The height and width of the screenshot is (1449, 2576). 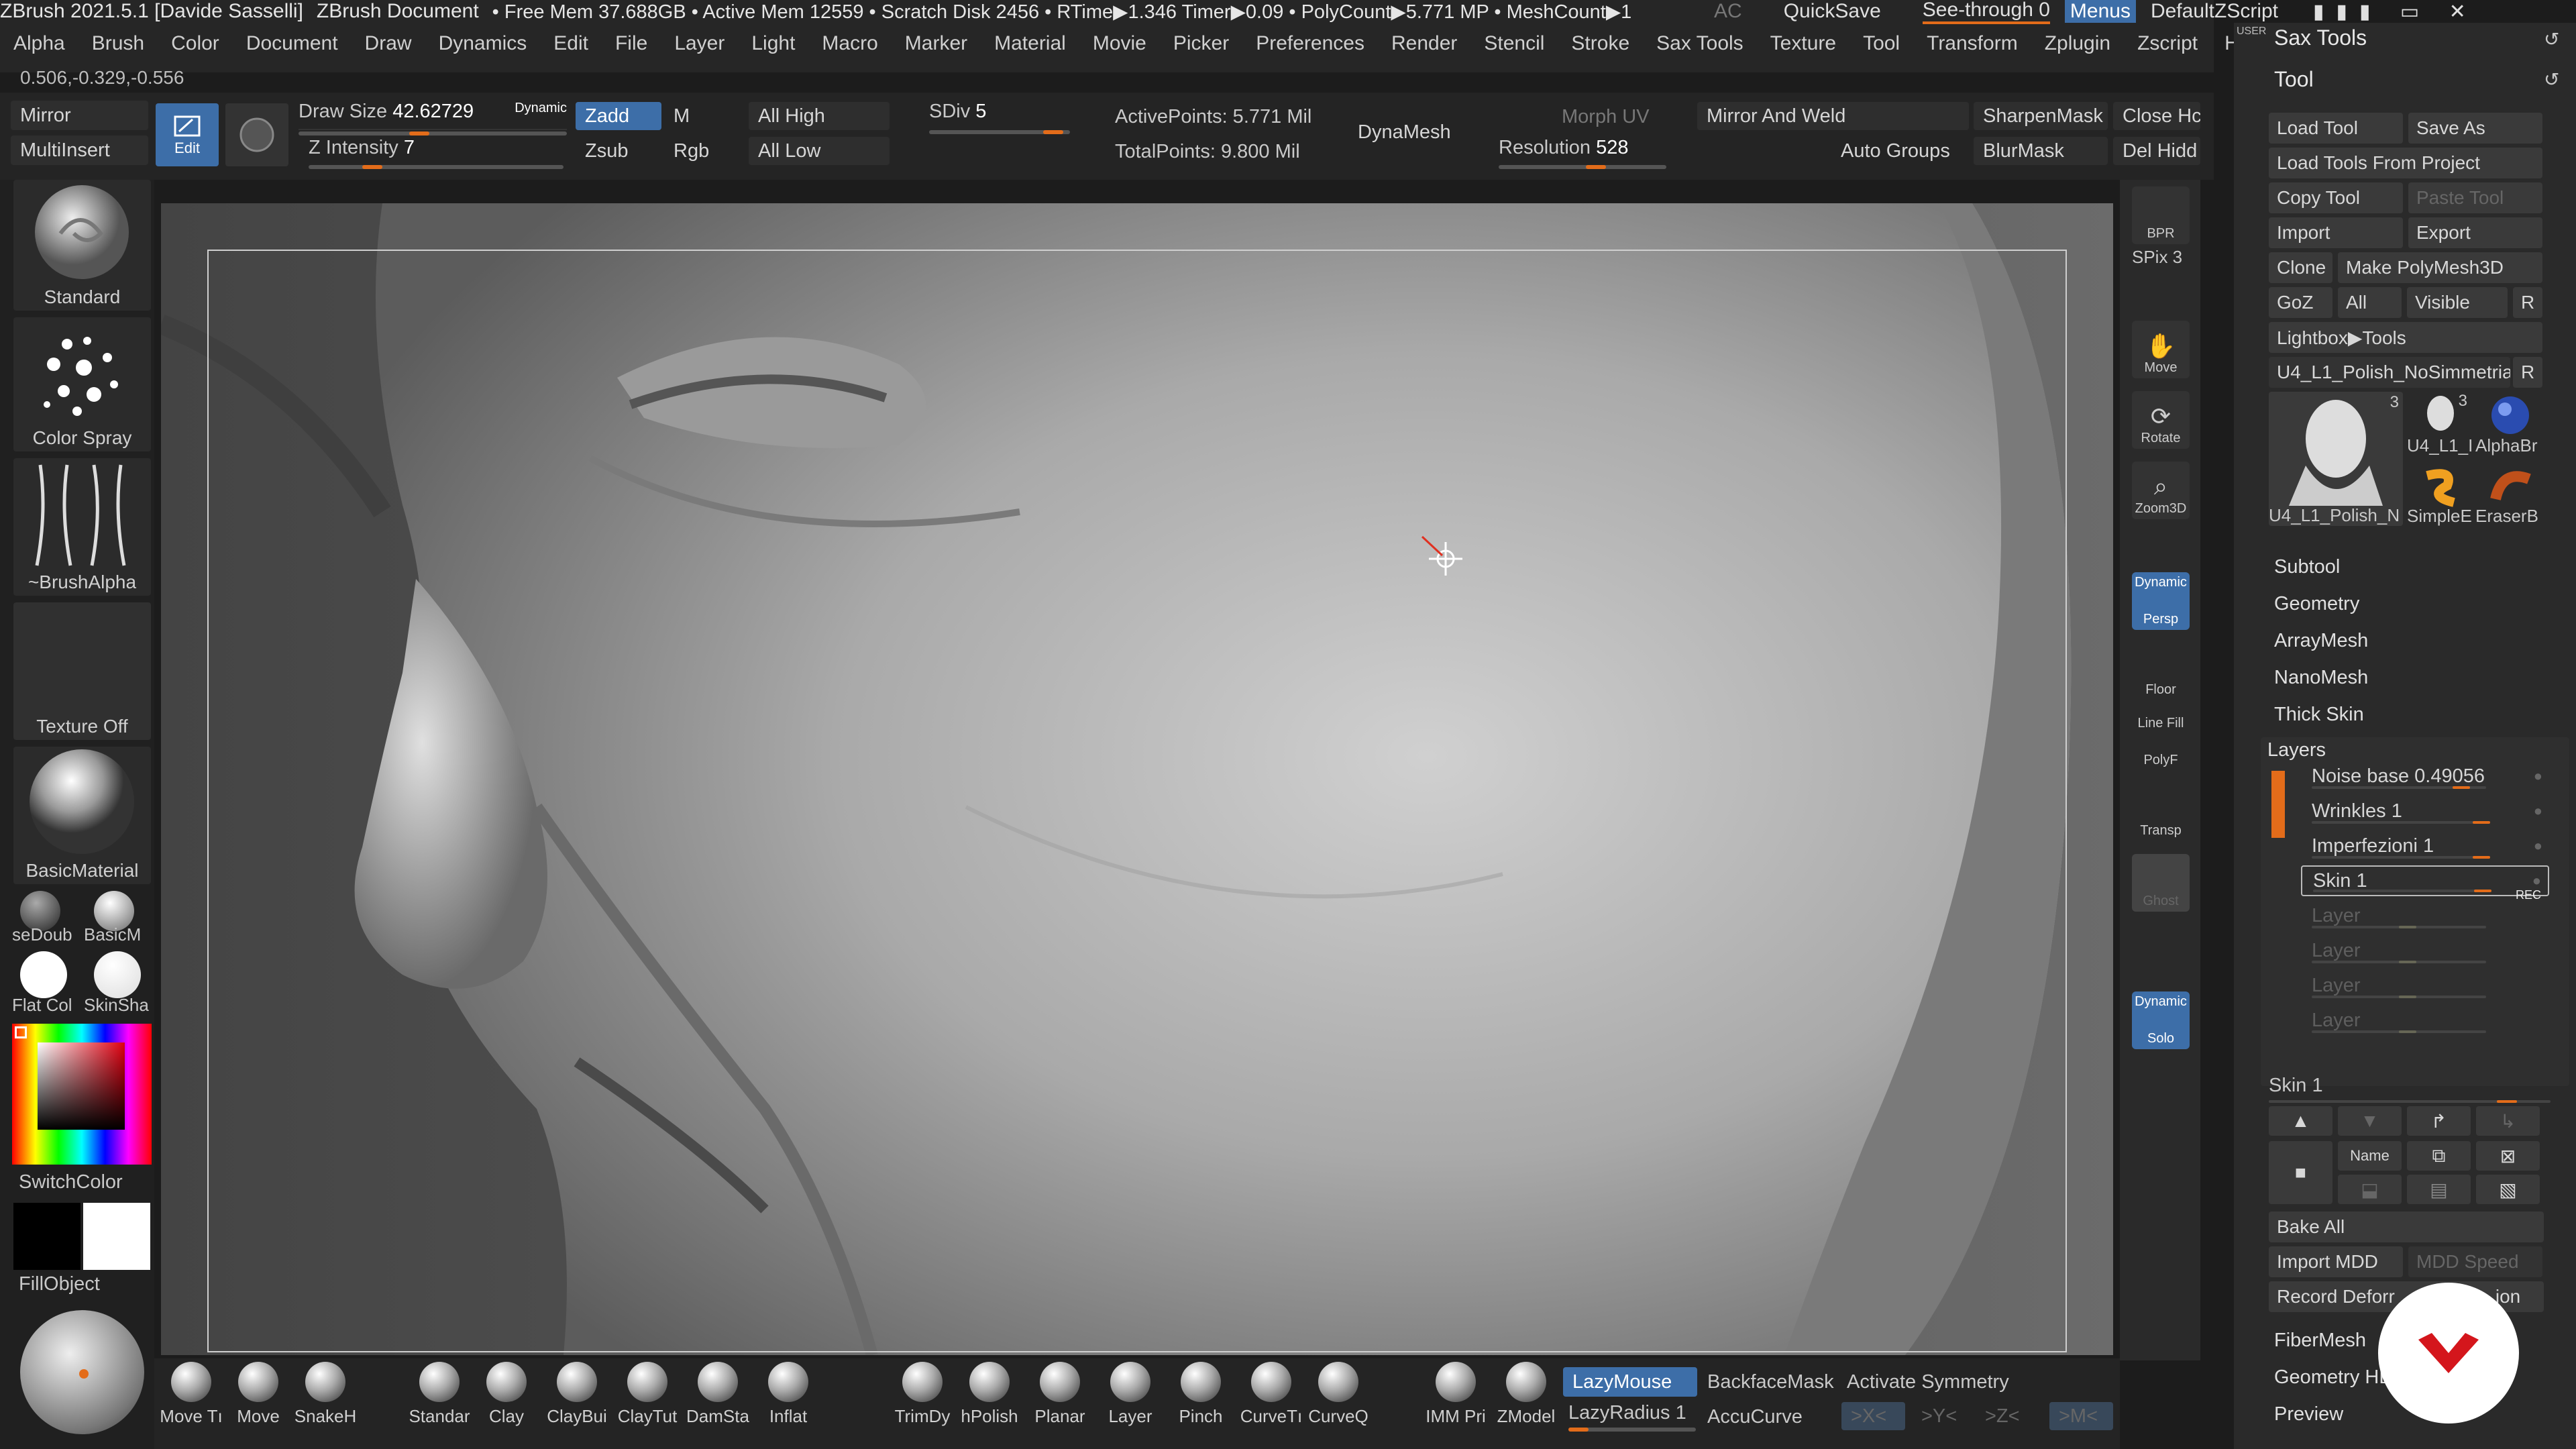 What do you see at coordinates (2410, 1089) in the screenshot?
I see `skin-layer-slider: Skin 1` at bounding box center [2410, 1089].